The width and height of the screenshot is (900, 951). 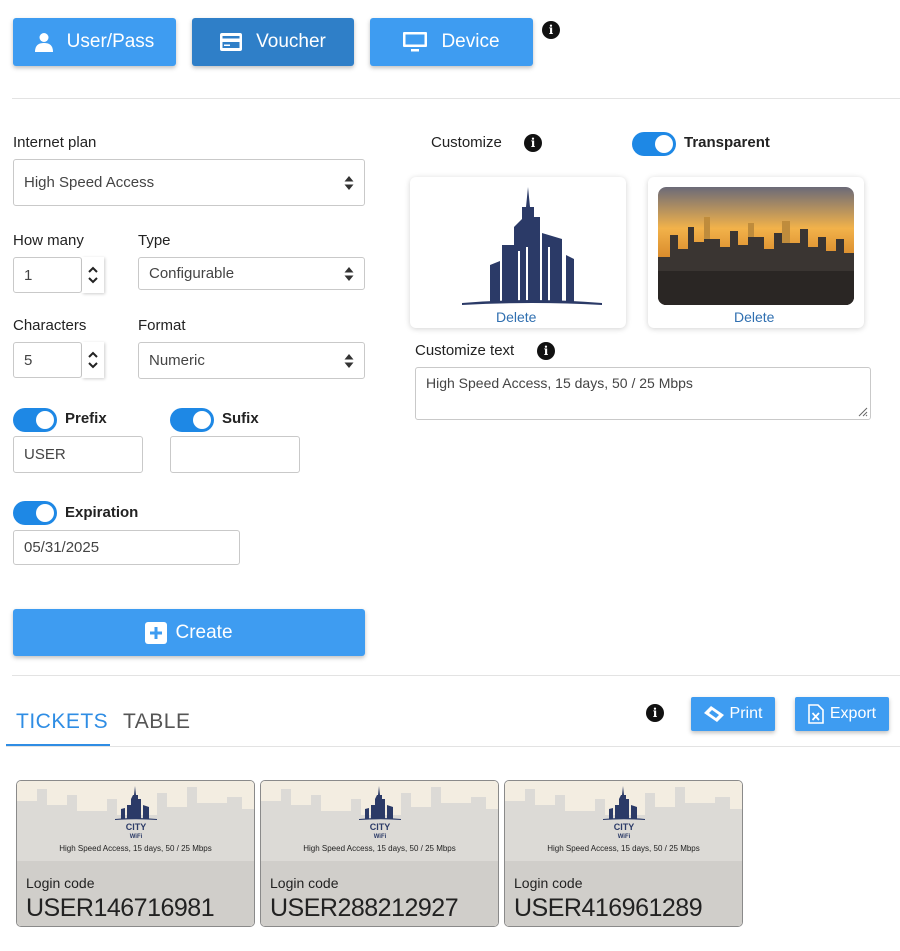 What do you see at coordinates (156, 722) in the screenshot?
I see `tab-table: TABLE` at bounding box center [156, 722].